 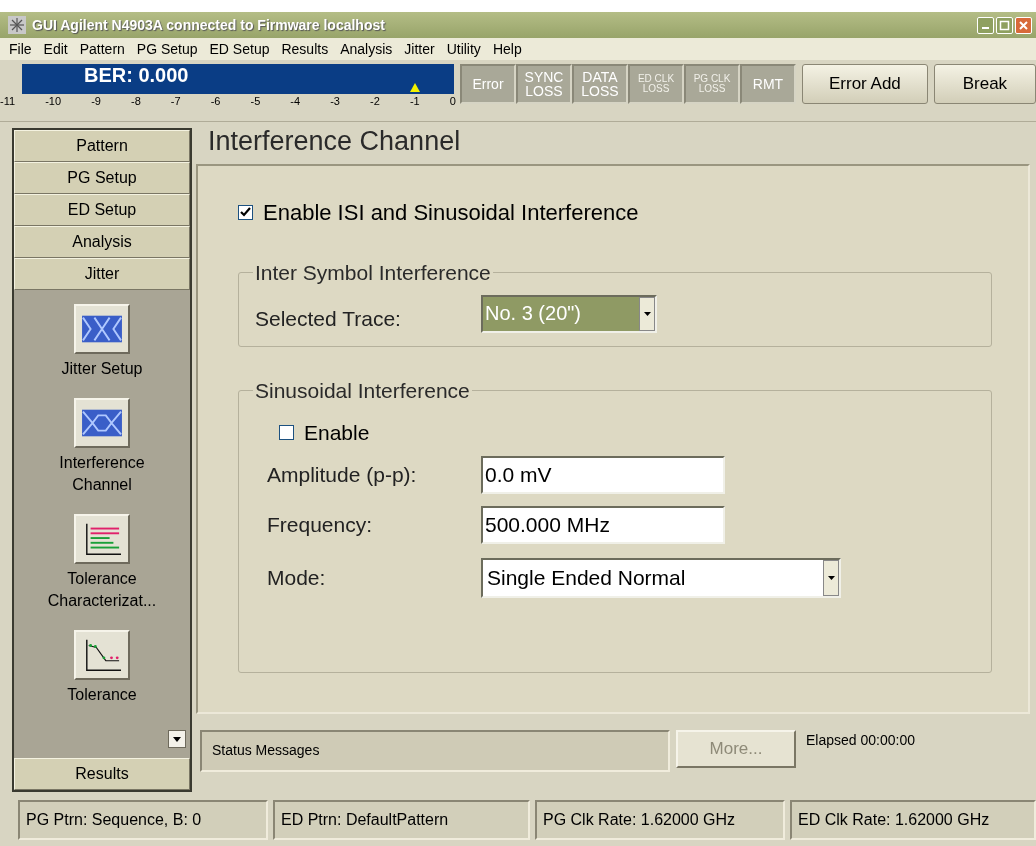 I want to click on scale-label: -9, so click(x=96, y=101).